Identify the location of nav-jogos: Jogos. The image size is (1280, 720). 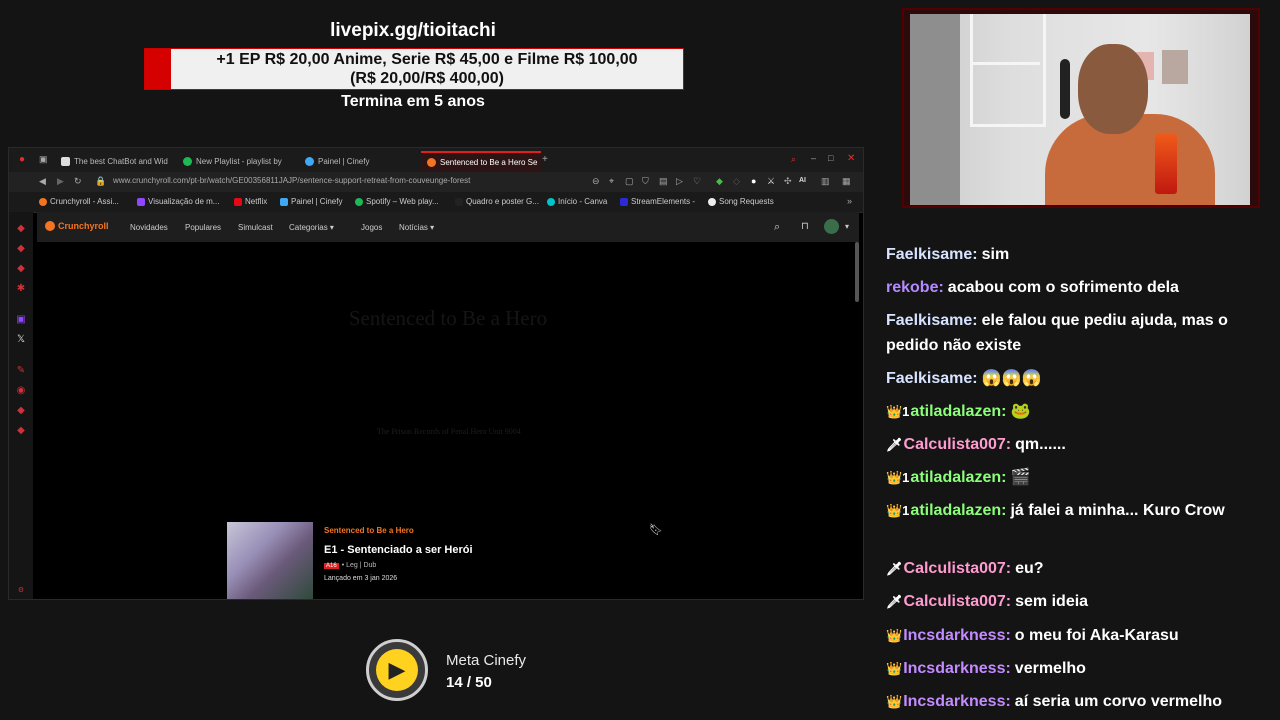
(371, 227).